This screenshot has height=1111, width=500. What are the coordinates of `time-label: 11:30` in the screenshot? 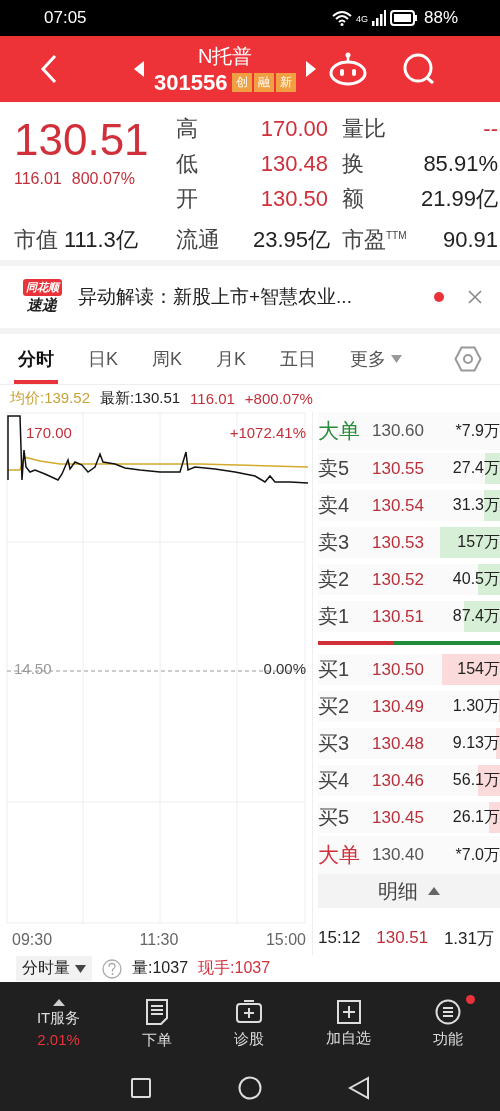 It's located at (159, 940).